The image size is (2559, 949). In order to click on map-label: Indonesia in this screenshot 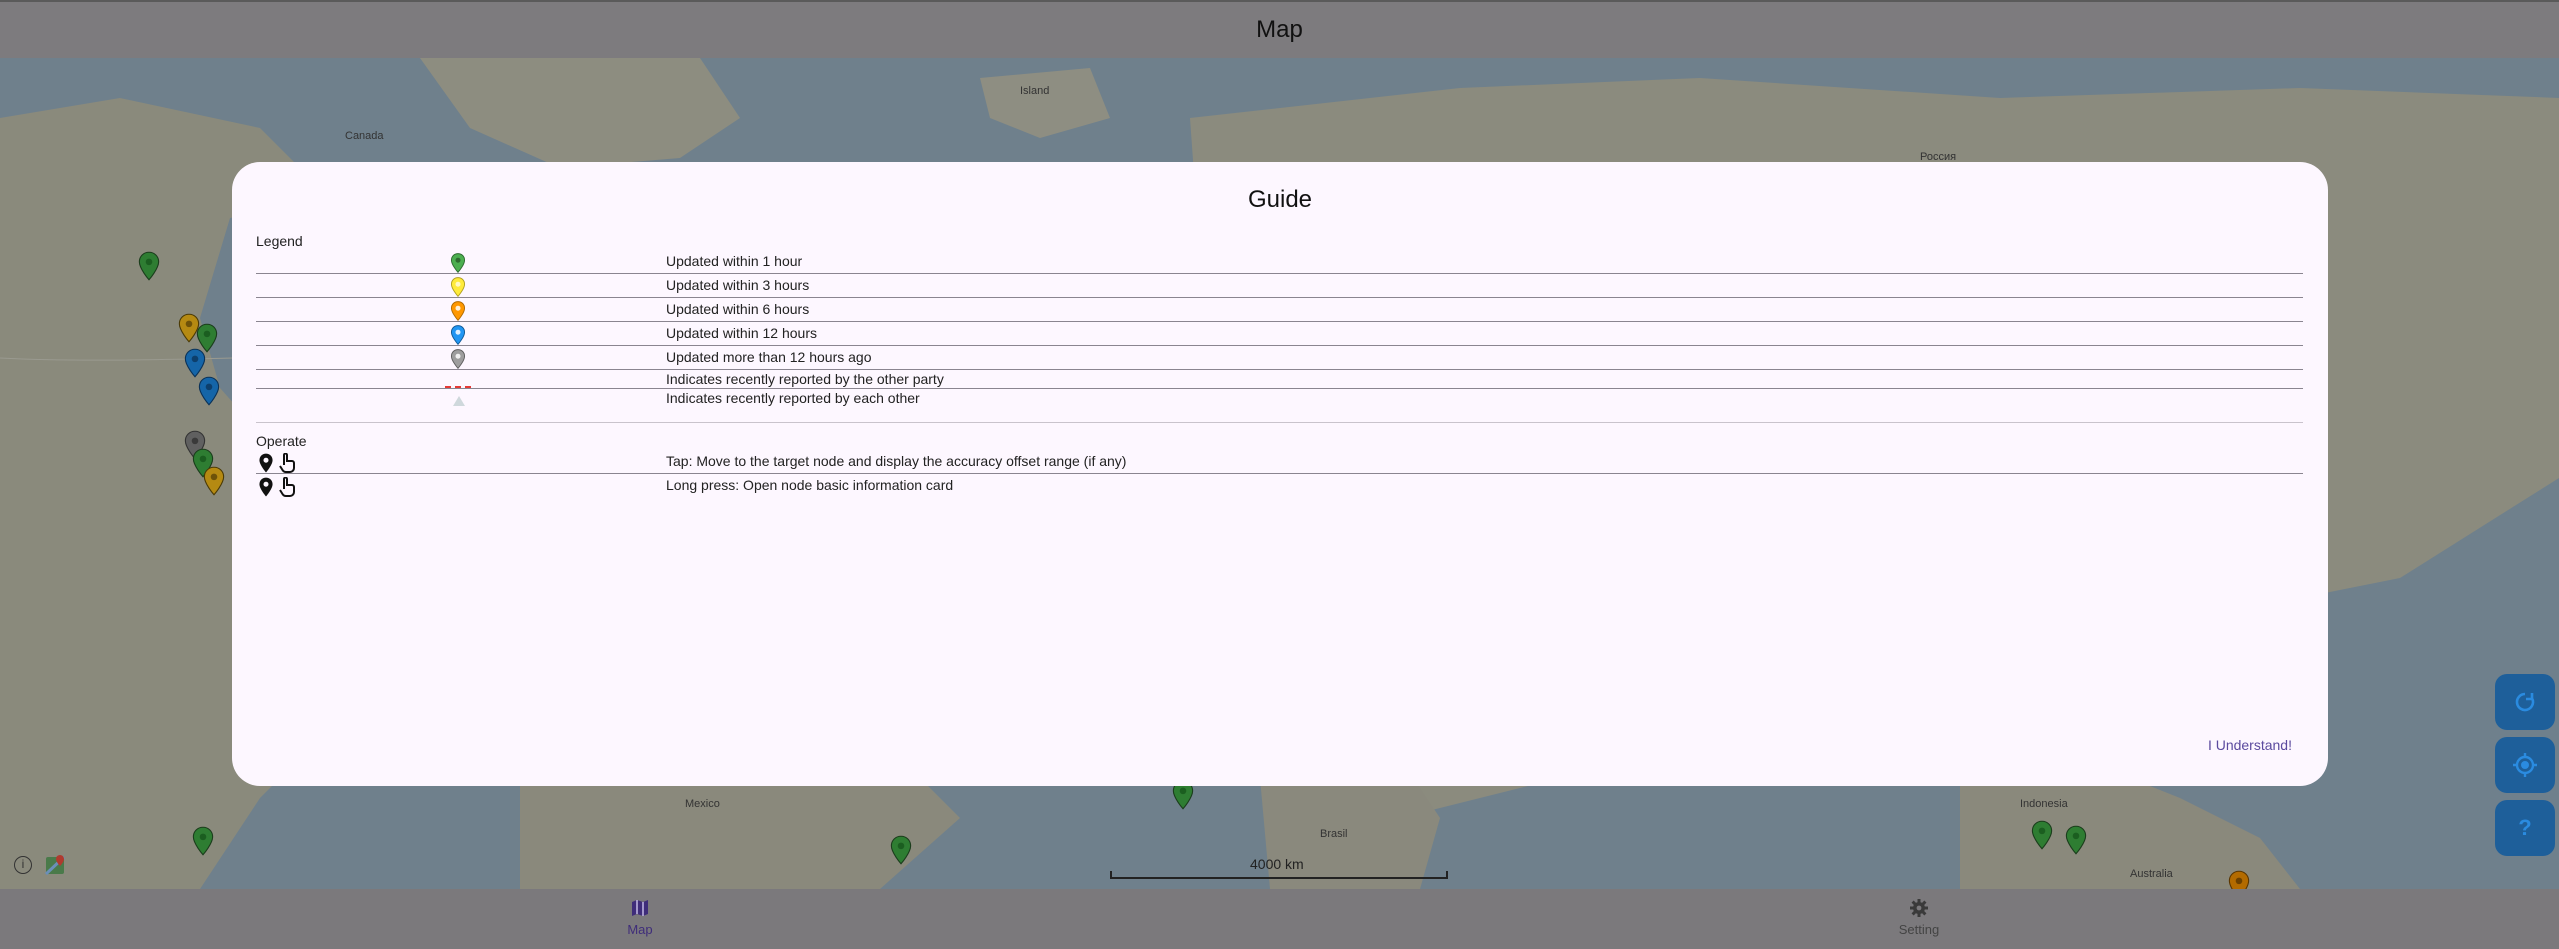, I will do `click(2044, 804)`.